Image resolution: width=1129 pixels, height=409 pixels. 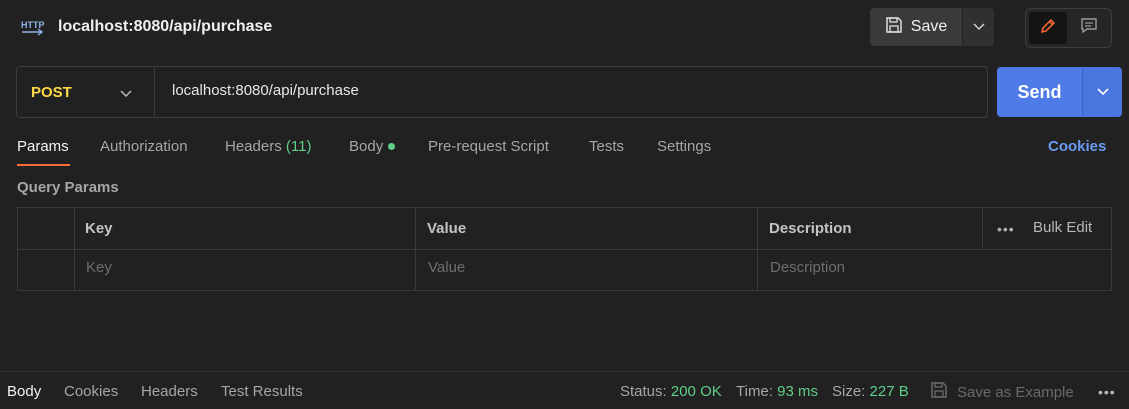 I want to click on tab-authorization: Authorization, so click(x=144, y=146).